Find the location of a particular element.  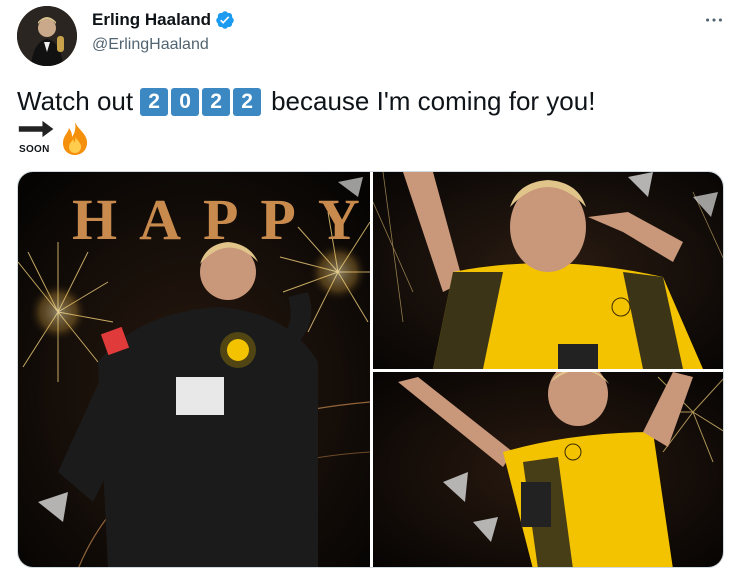

banner-text: HAPPY is located at coordinates (221, 219).